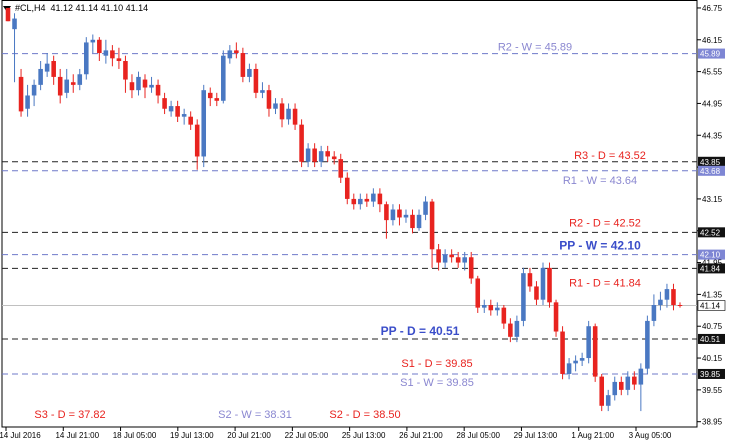 This screenshot has height=444, width=730. What do you see at coordinates (712, 135) in the screenshot?
I see `y-tick-label: 44.35` at bounding box center [712, 135].